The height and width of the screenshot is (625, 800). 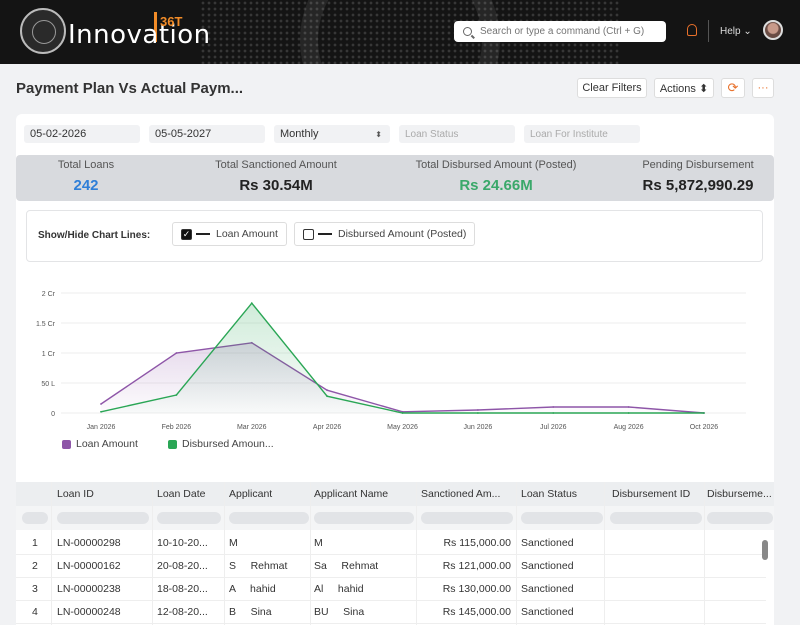 What do you see at coordinates (339, 612) in the screenshot?
I see `applicant-name-cell: BU Sina` at bounding box center [339, 612].